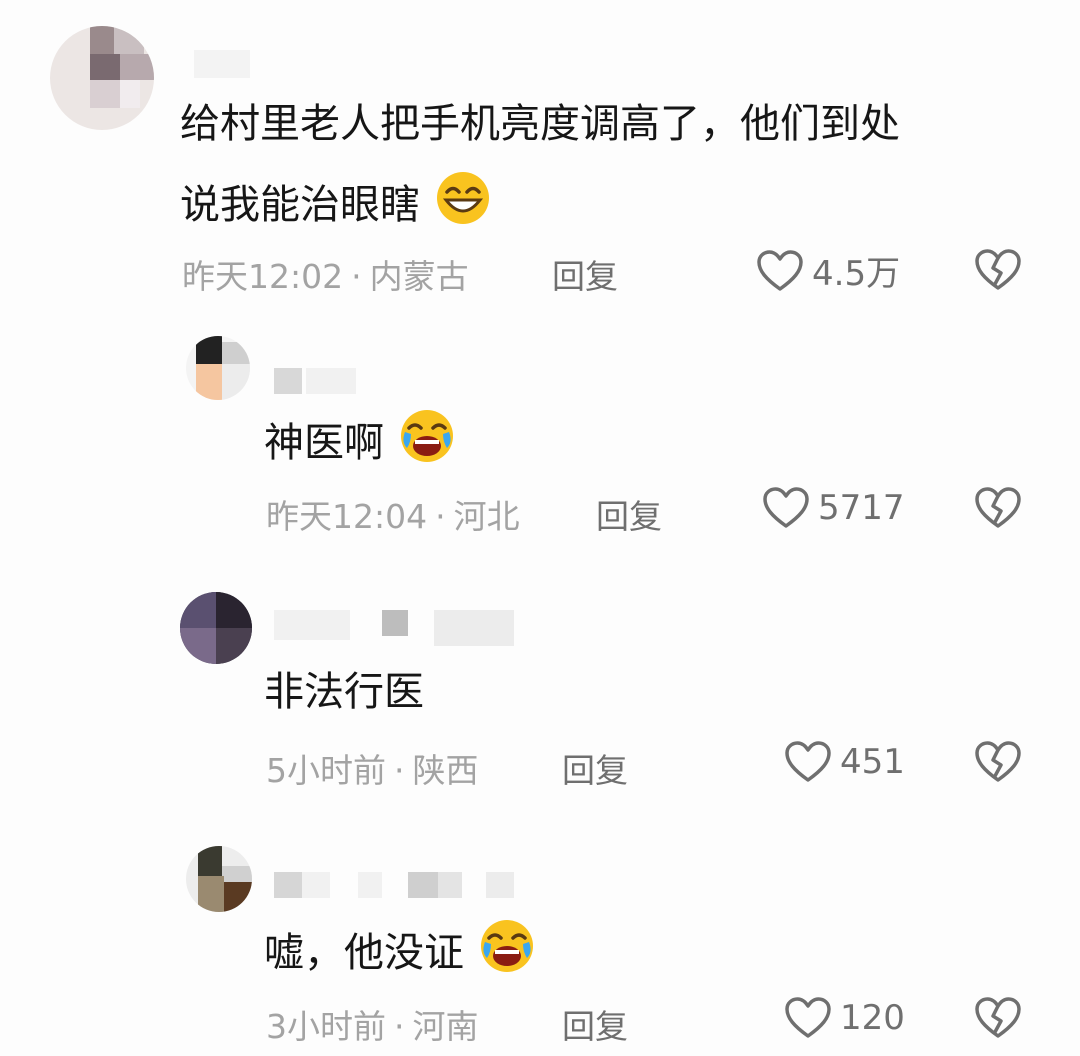 The height and width of the screenshot is (1056, 1080). What do you see at coordinates (872, 762) in the screenshot?
I see `like-count: 451` at bounding box center [872, 762].